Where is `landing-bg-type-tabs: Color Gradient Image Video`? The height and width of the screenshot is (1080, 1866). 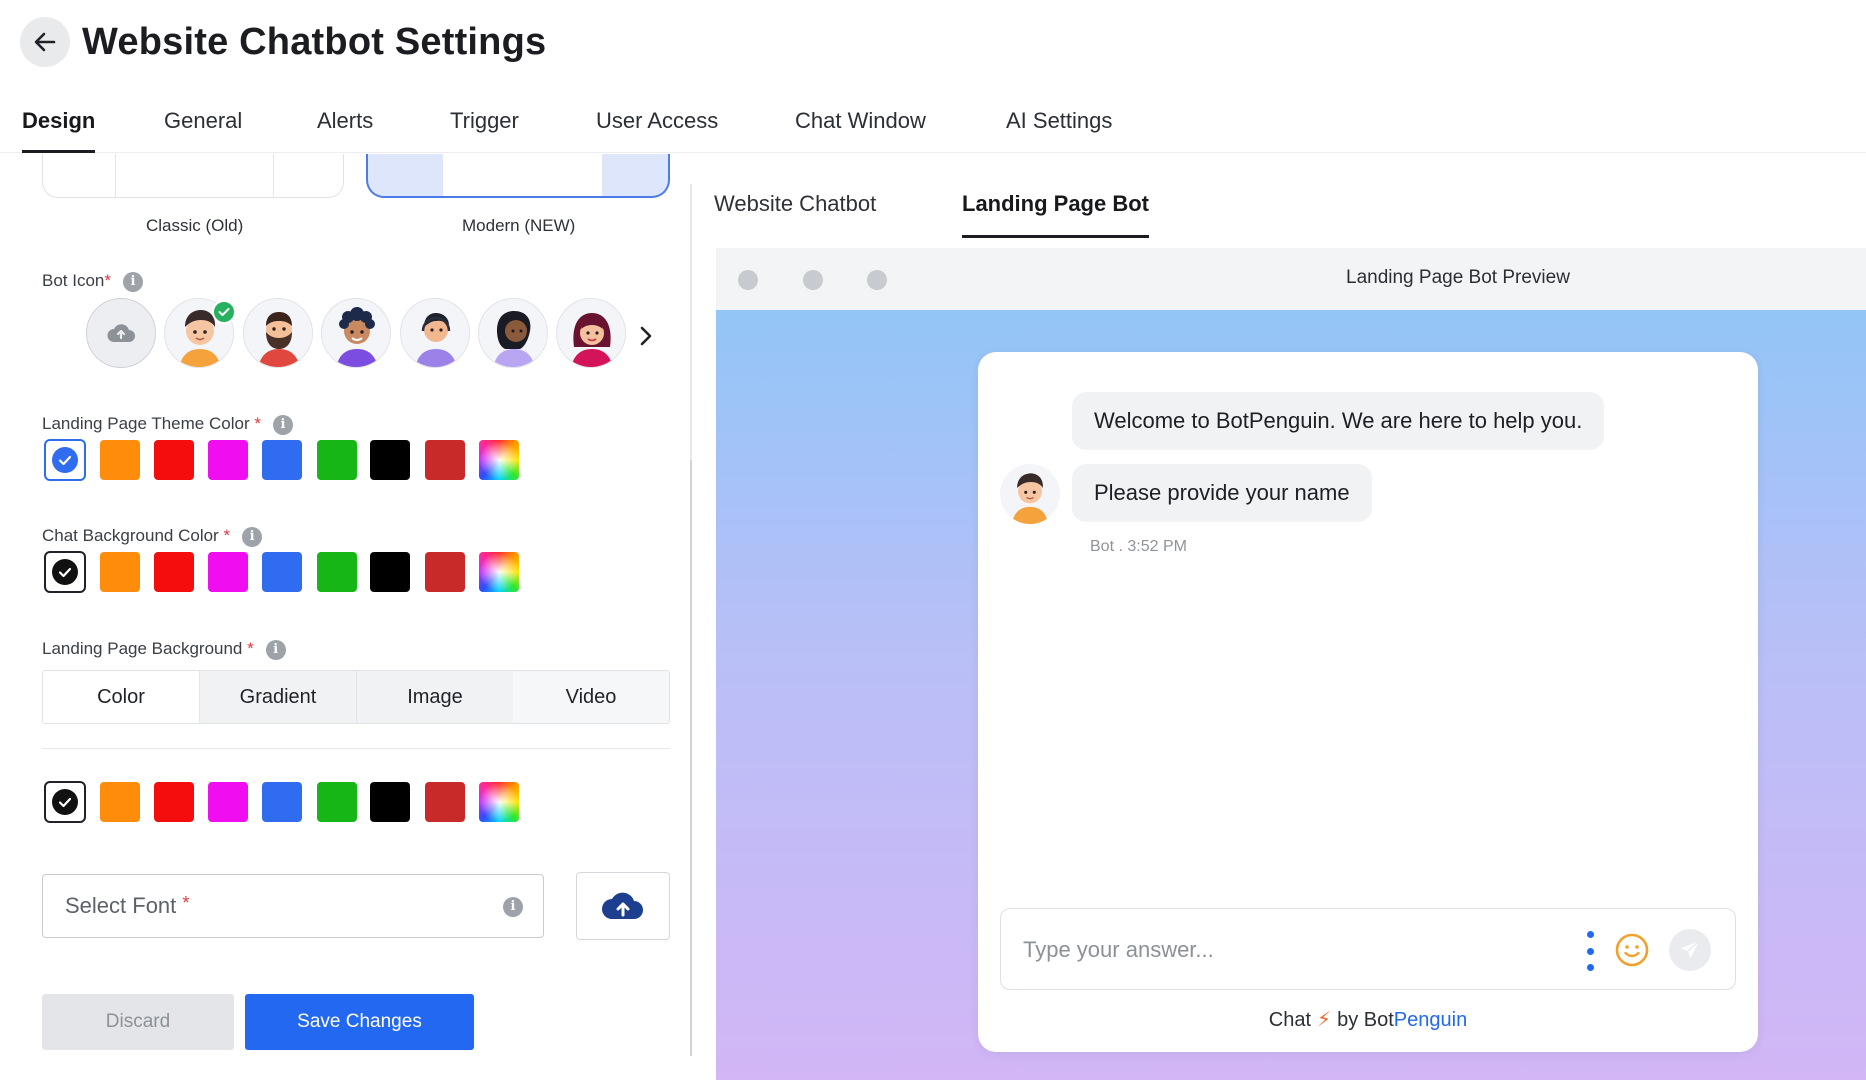 landing-bg-type-tabs: Color Gradient Image Video is located at coordinates (356, 697).